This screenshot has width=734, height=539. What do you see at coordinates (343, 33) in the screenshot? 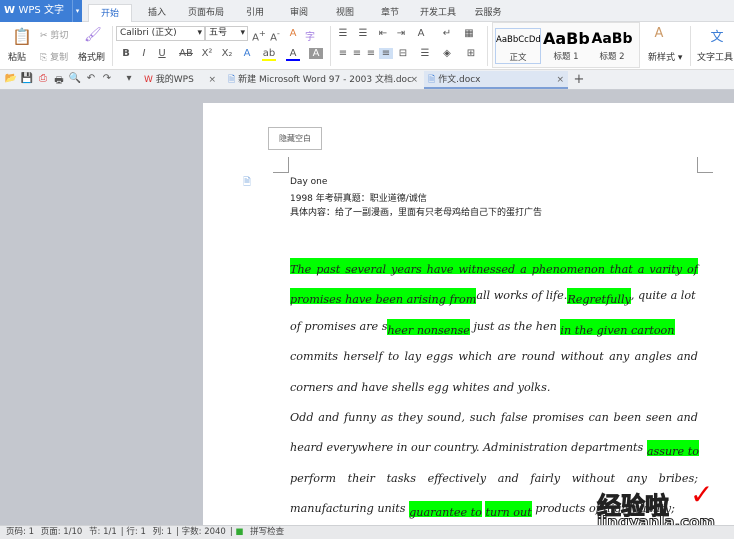
I see `bullets-icon: ☰` at bounding box center [343, 33].